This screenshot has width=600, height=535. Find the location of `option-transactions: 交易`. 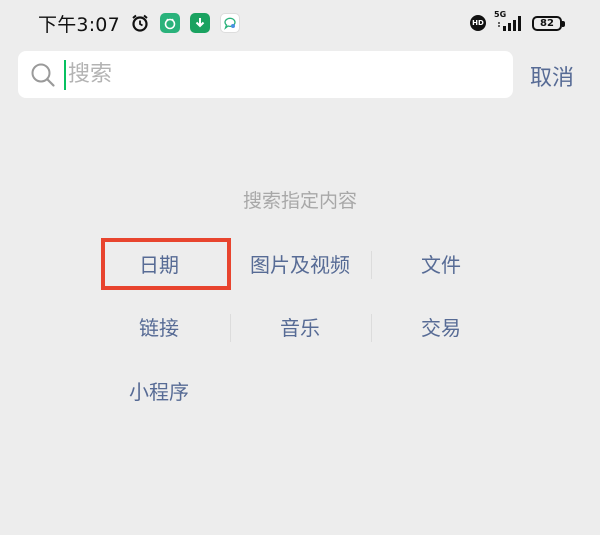

option-transactions: 交易 is located at coordinates (441, 328).